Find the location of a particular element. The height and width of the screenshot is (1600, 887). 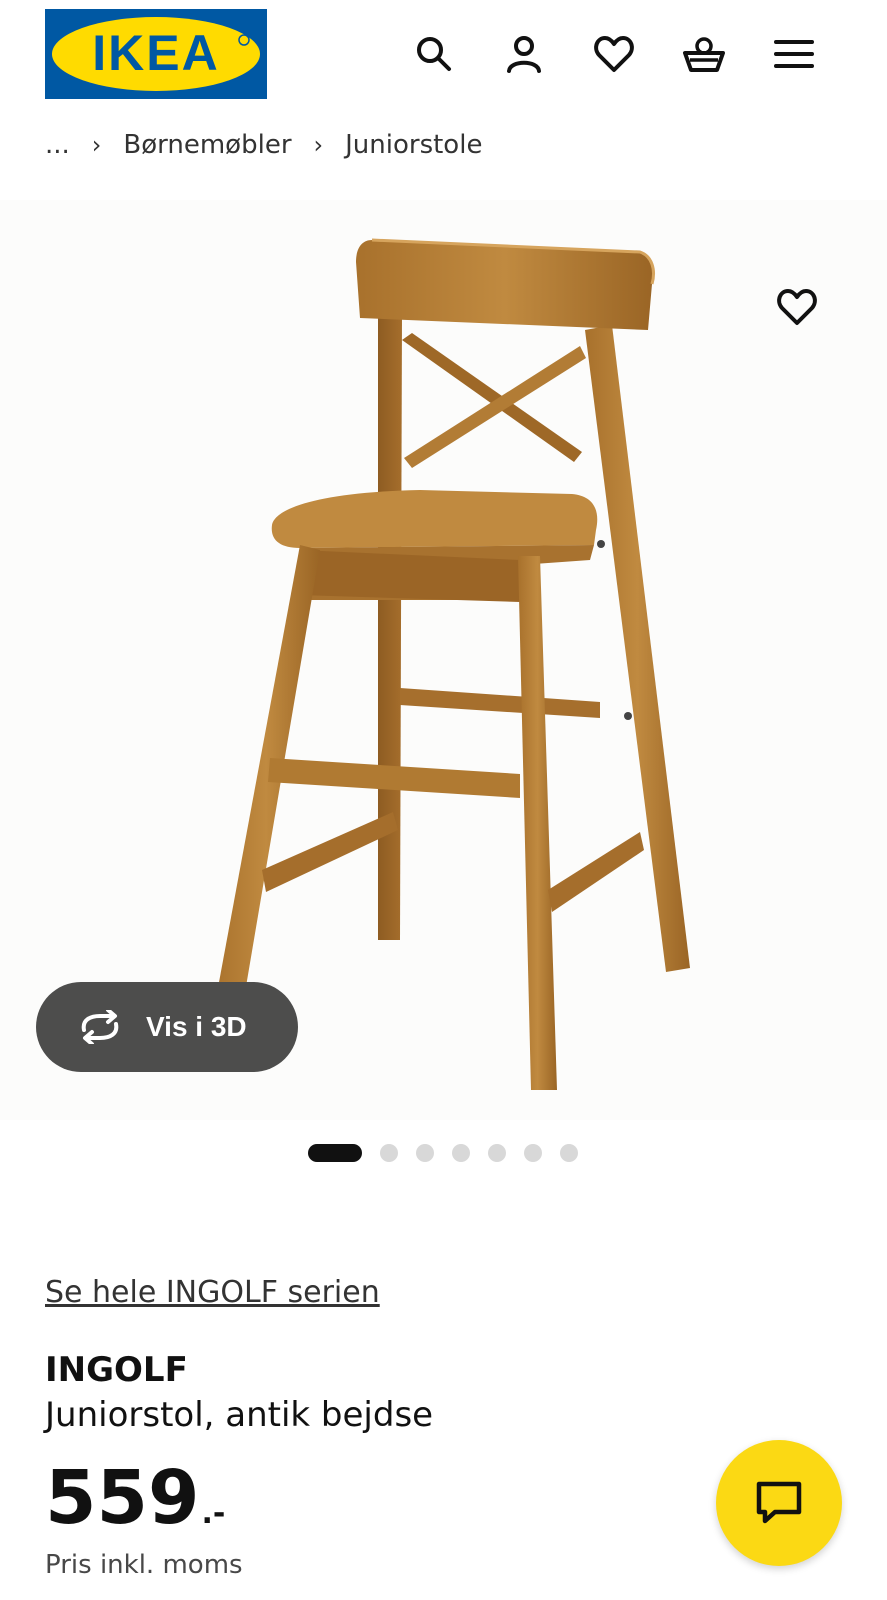

search-icon is located at coordinates (434, 54).